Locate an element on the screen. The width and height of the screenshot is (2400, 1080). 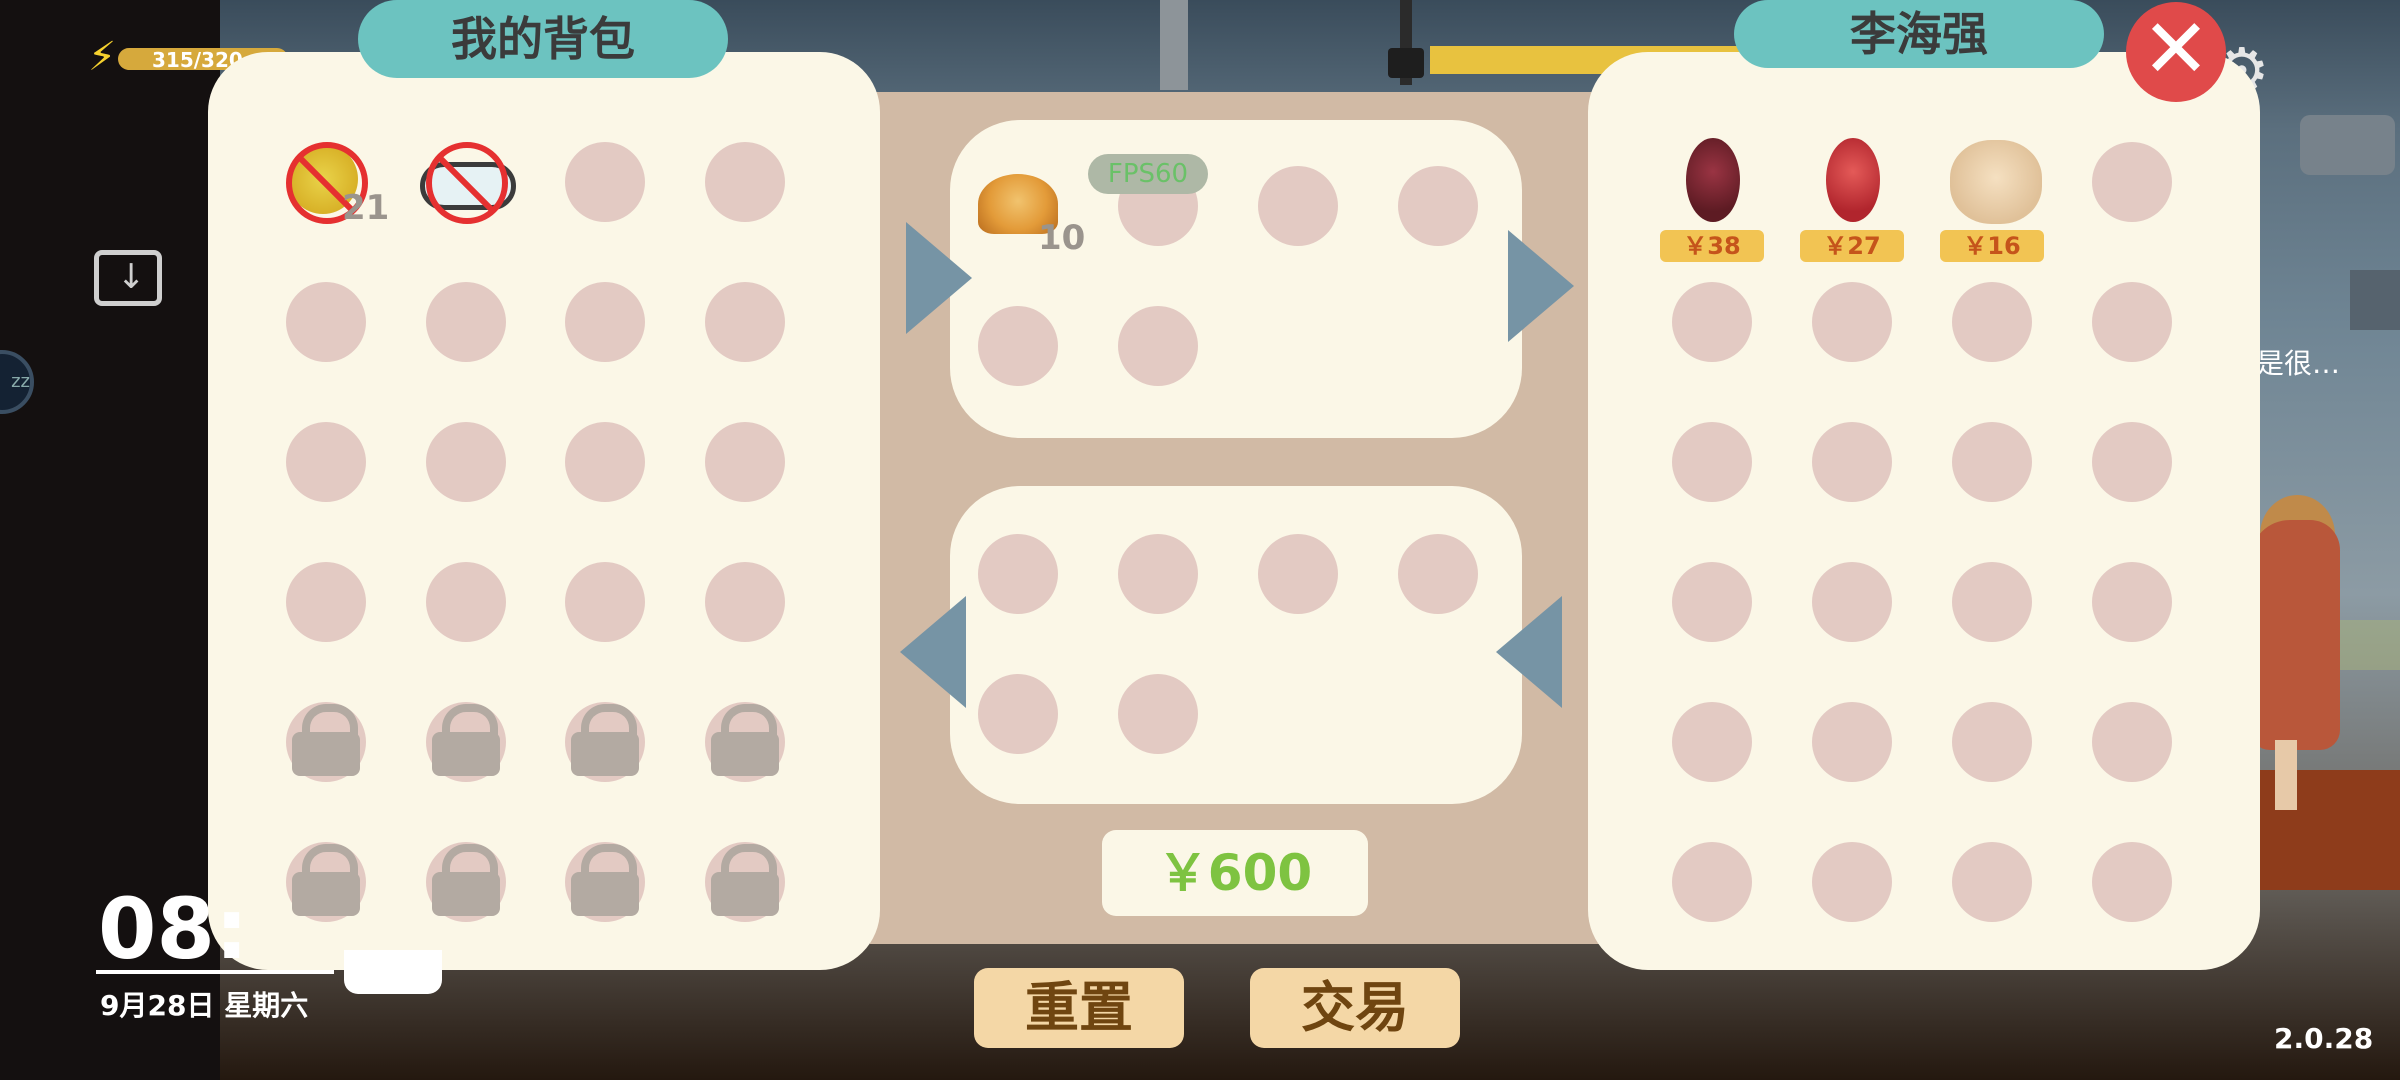
sleep-icon: zz is located at coordinates (17, 382).